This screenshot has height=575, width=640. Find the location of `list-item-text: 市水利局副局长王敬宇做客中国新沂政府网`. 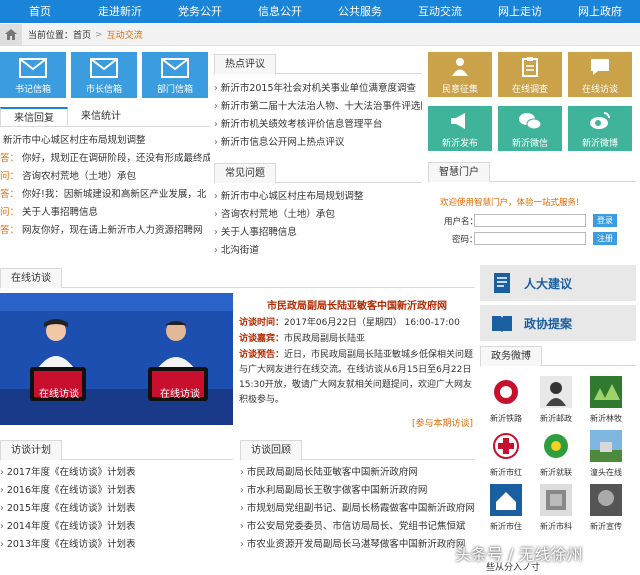

list-item-text: 市水利局副局长王敬宇做客中国新沂政府网 is located at coordinates (337, 490).